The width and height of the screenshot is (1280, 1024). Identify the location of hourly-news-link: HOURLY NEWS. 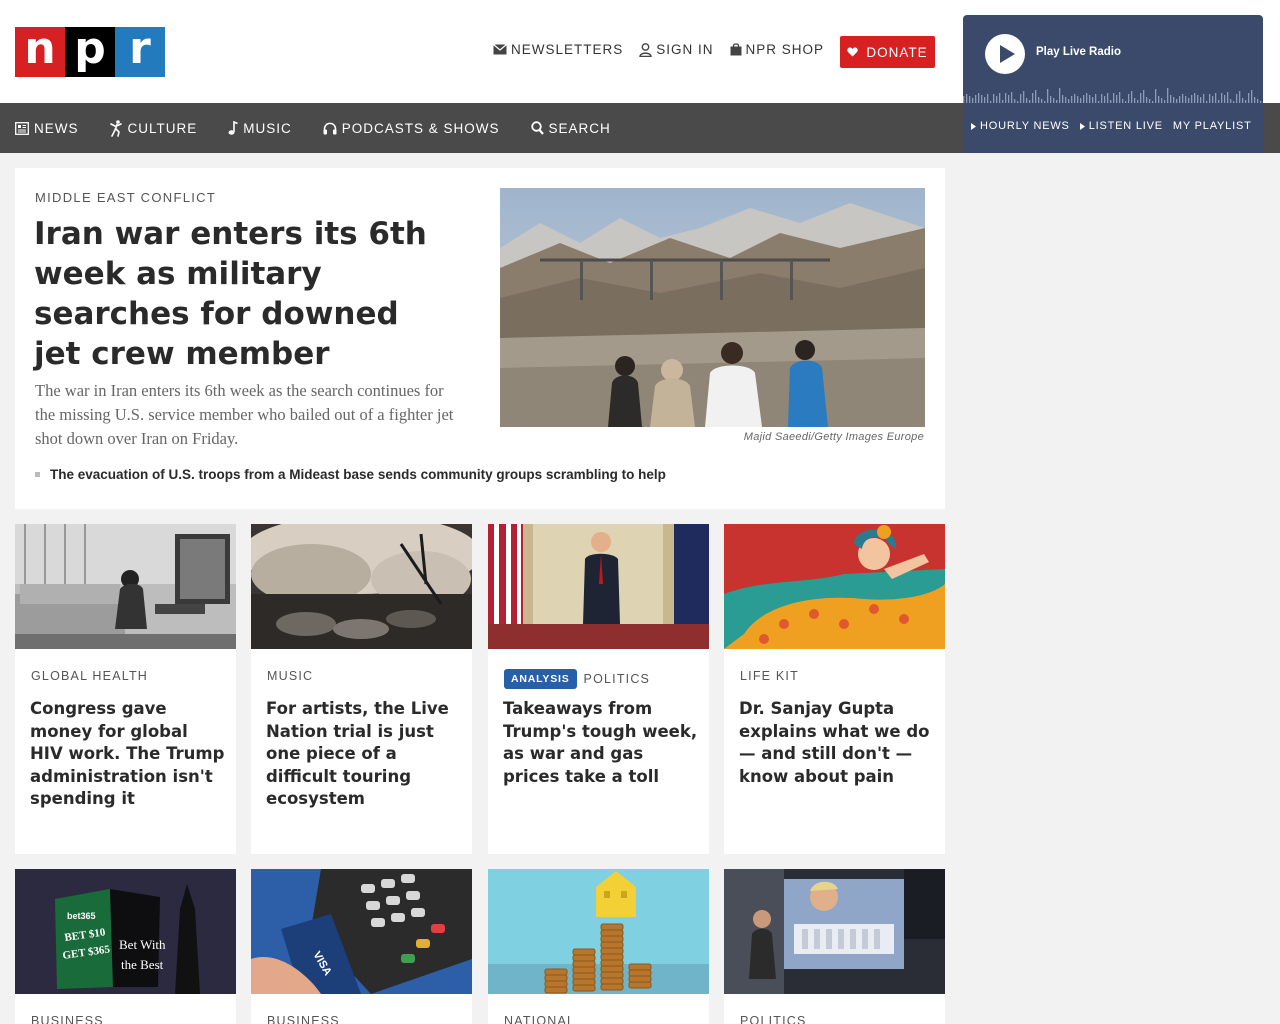
(1020, 126).